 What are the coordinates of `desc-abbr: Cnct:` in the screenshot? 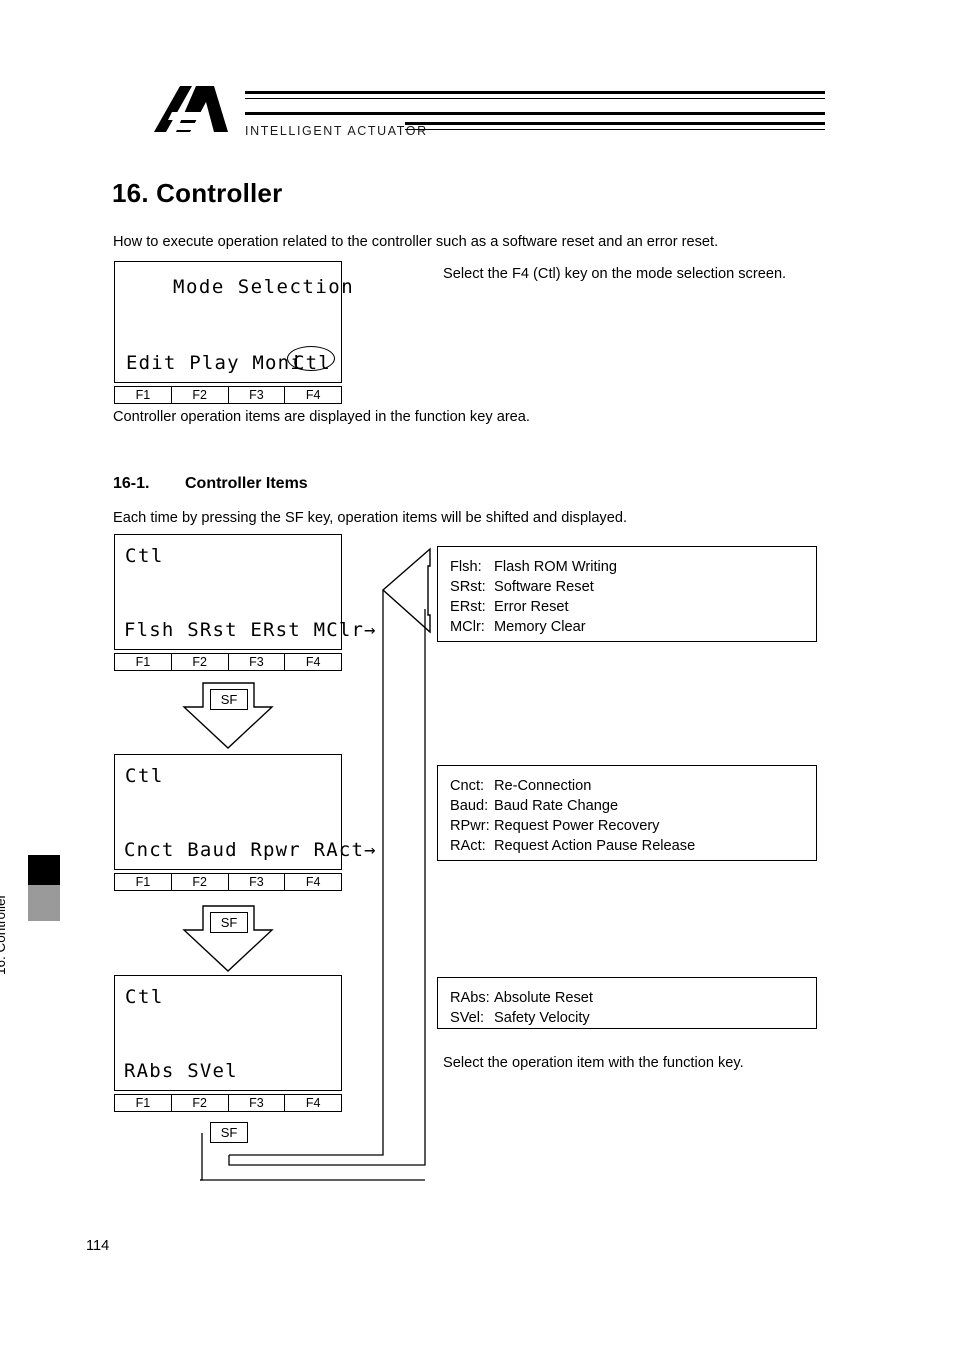 It's located at (467, 786).